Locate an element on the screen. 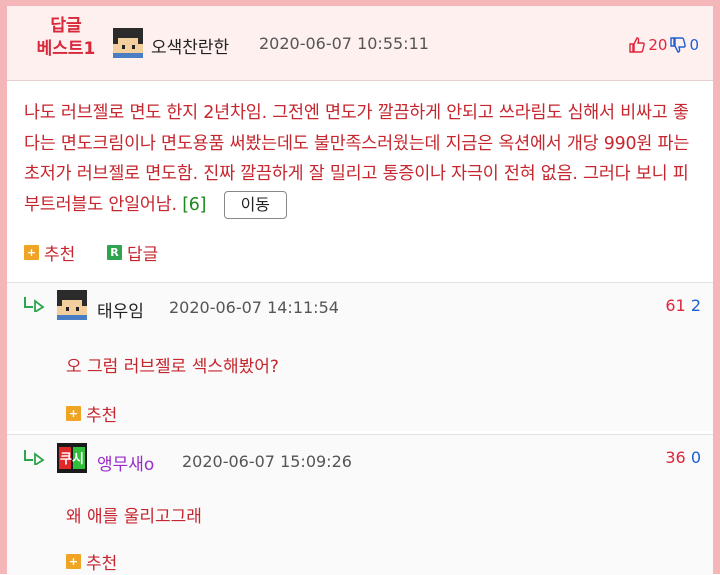  best-reply-badge: 답글 베스트1 is located at coordinates (66, 38).